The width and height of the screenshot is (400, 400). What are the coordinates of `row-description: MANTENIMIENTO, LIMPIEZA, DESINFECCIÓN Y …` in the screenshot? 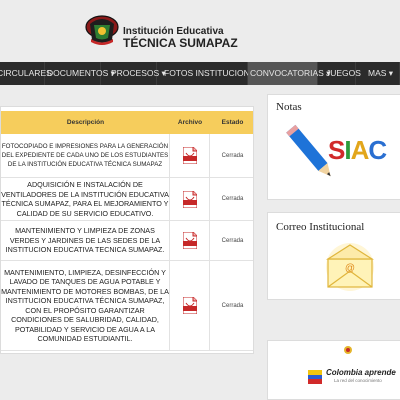 It's located at (85, 305).